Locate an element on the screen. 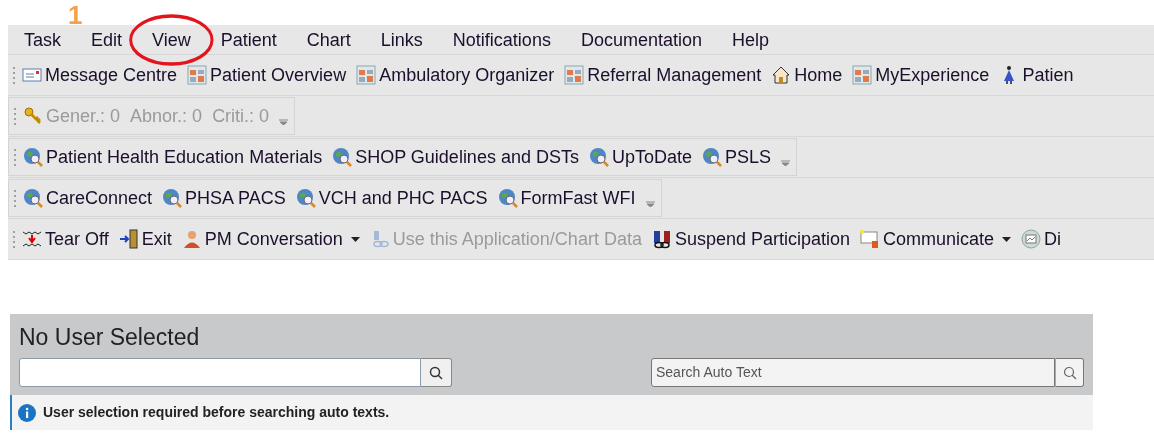 This screenshot has width=1154, height=441. menu-item: Task is located at coordinates (42, 39).